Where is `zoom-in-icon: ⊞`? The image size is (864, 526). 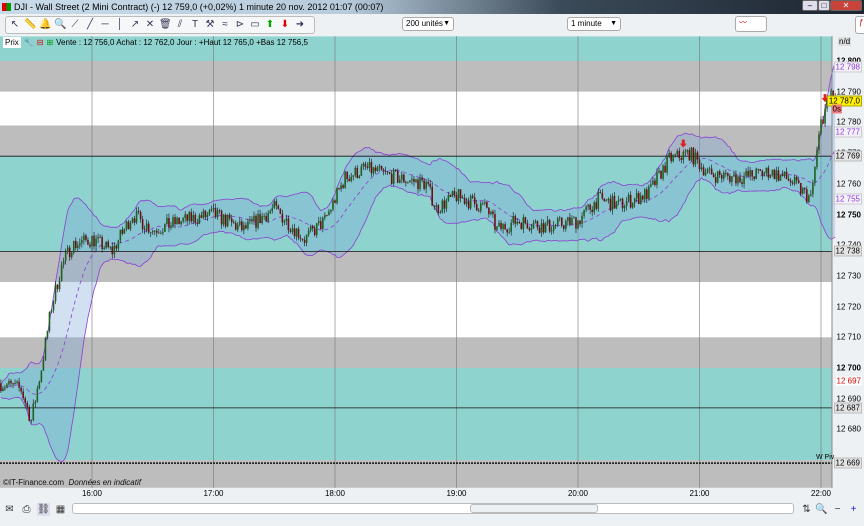
zoom-in-icon: ⊞ is located at coordinates (49, 42).